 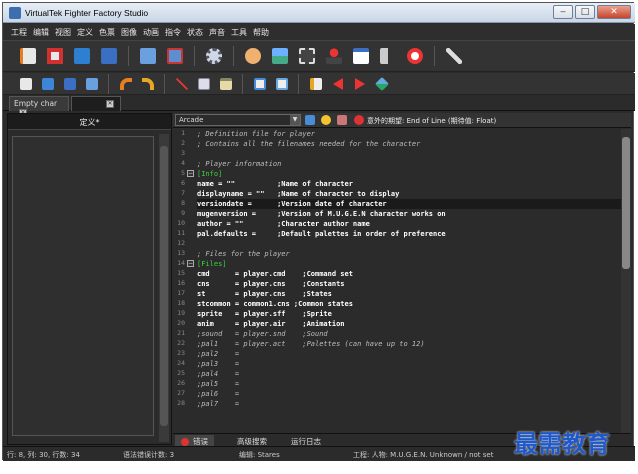 I want to click on menu-help: 帮助, so click(x=261, y=32).